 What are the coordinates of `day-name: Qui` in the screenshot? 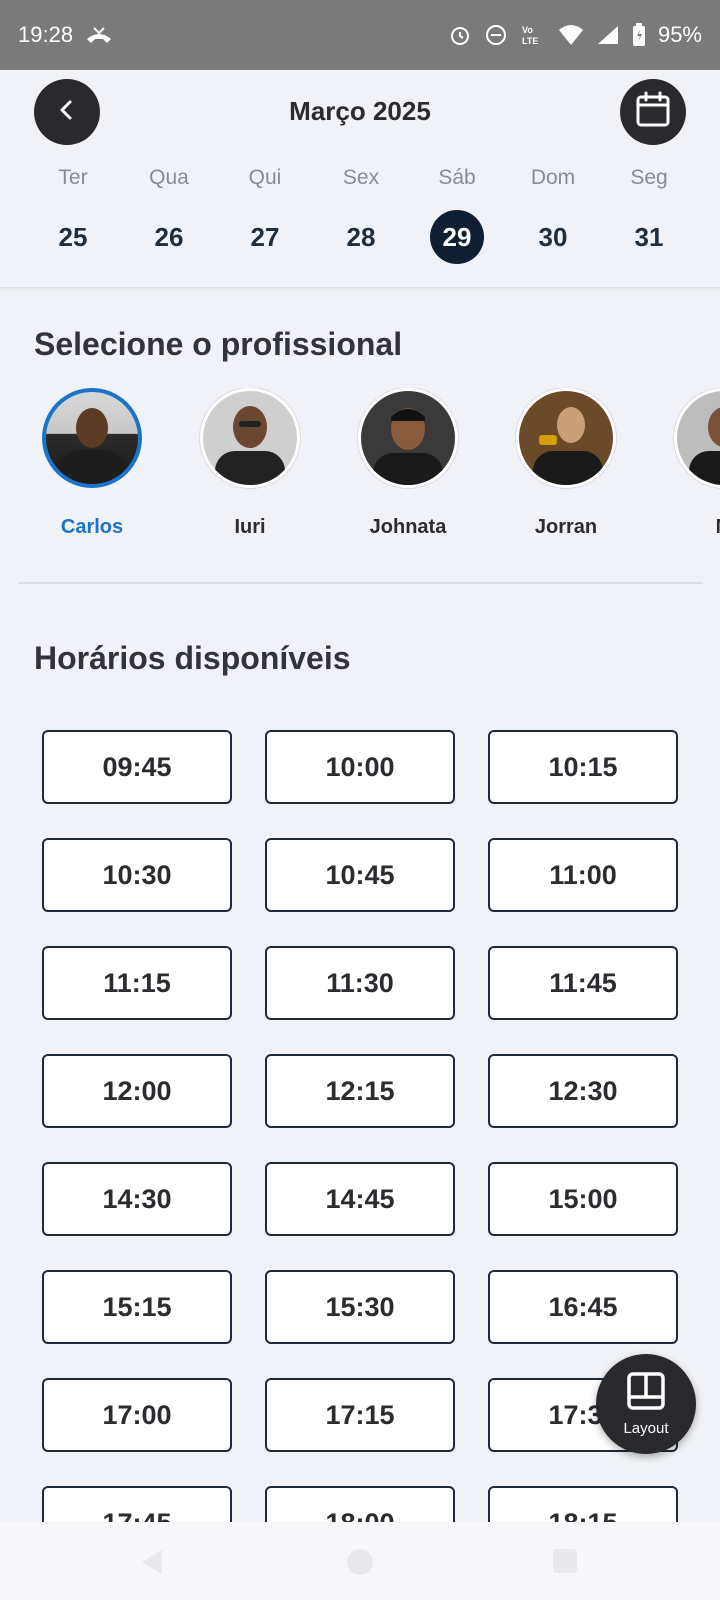 It's located at (265, 177).